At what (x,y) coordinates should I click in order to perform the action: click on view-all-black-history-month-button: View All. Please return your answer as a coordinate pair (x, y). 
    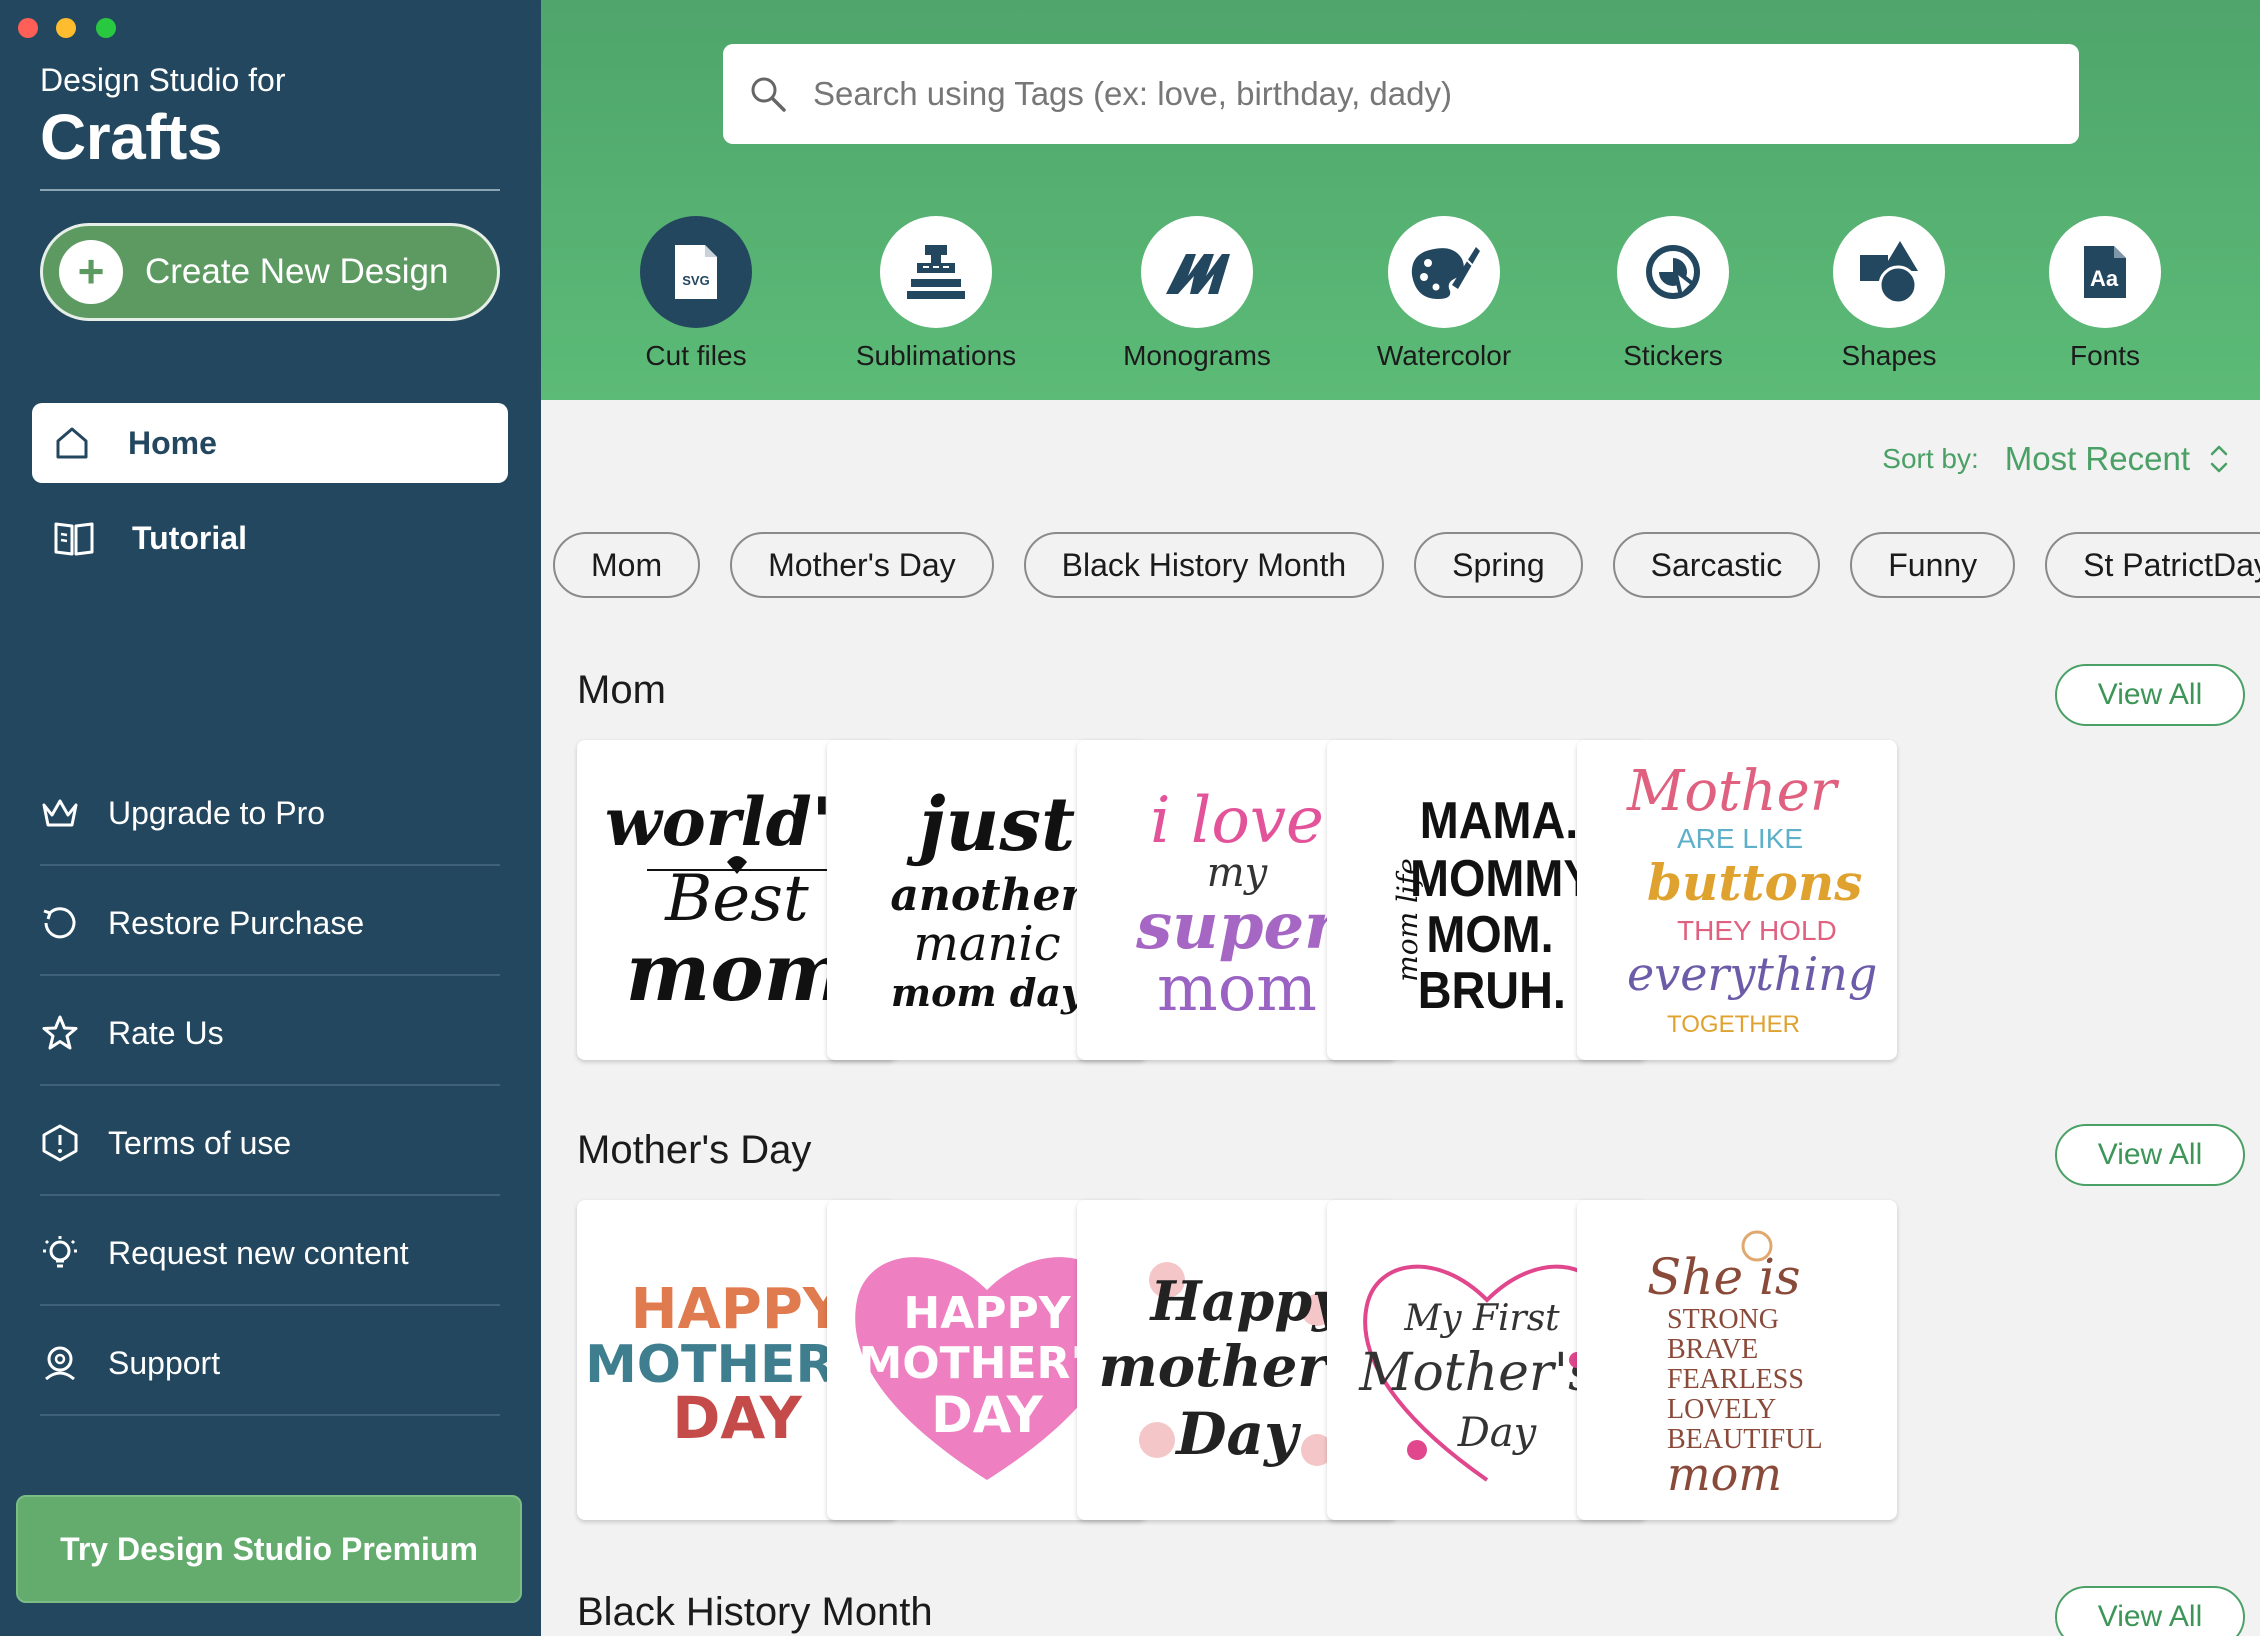
    Looking at the image, I should click on (2150, 1611).